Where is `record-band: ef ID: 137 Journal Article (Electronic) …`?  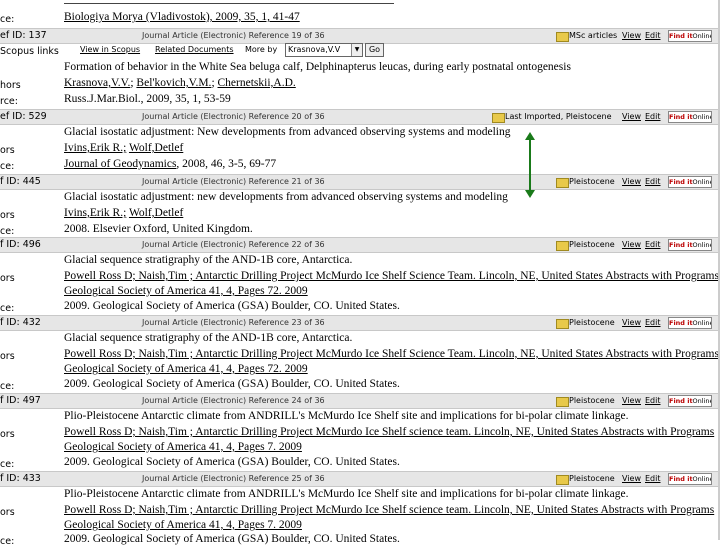
record-band: ef ID: 137 Journal Article (Electronic) … is located at coordinates (359, 36).